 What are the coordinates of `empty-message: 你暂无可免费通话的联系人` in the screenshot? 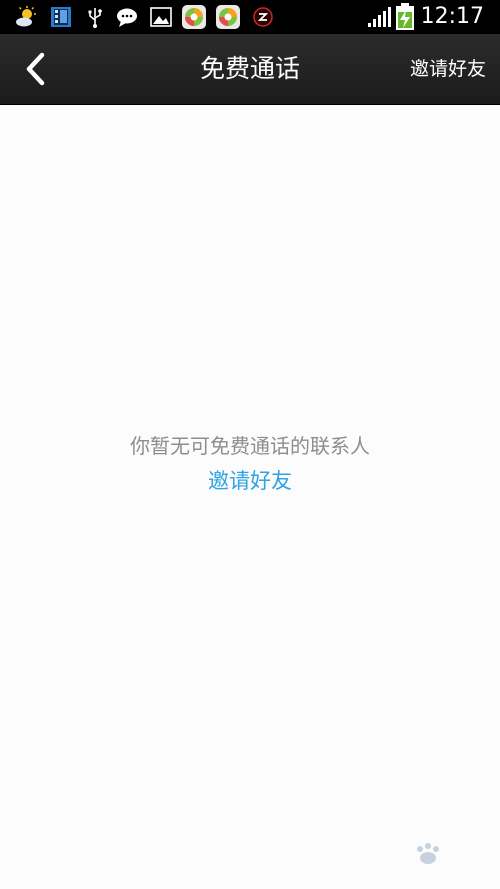 It's located at (250, 446).